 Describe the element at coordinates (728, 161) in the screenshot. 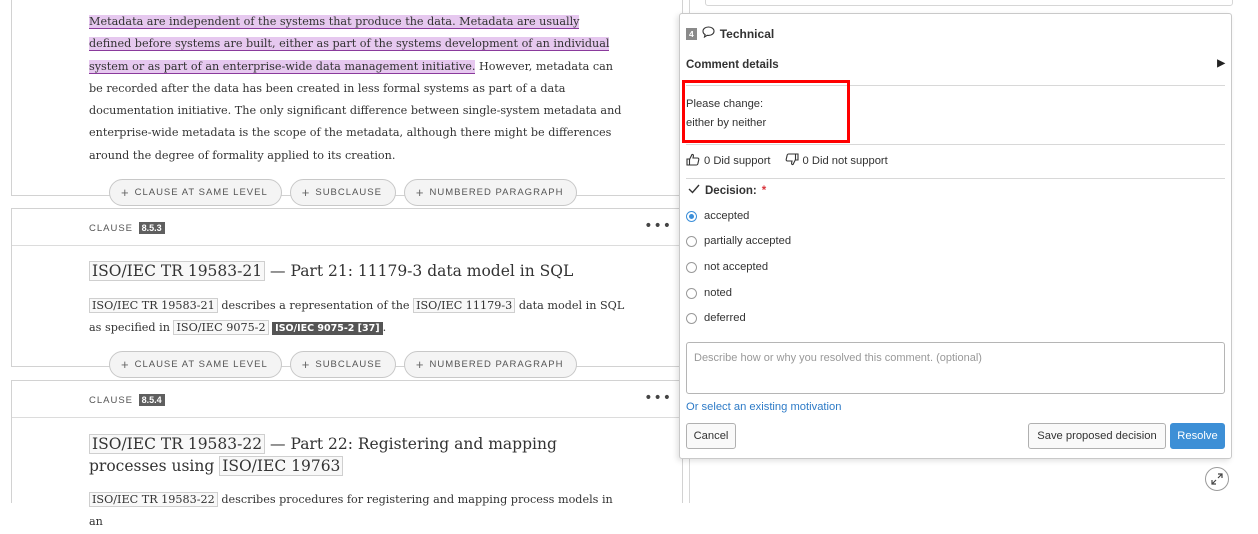

I see `did-support-button: 0 Did support` at that location.